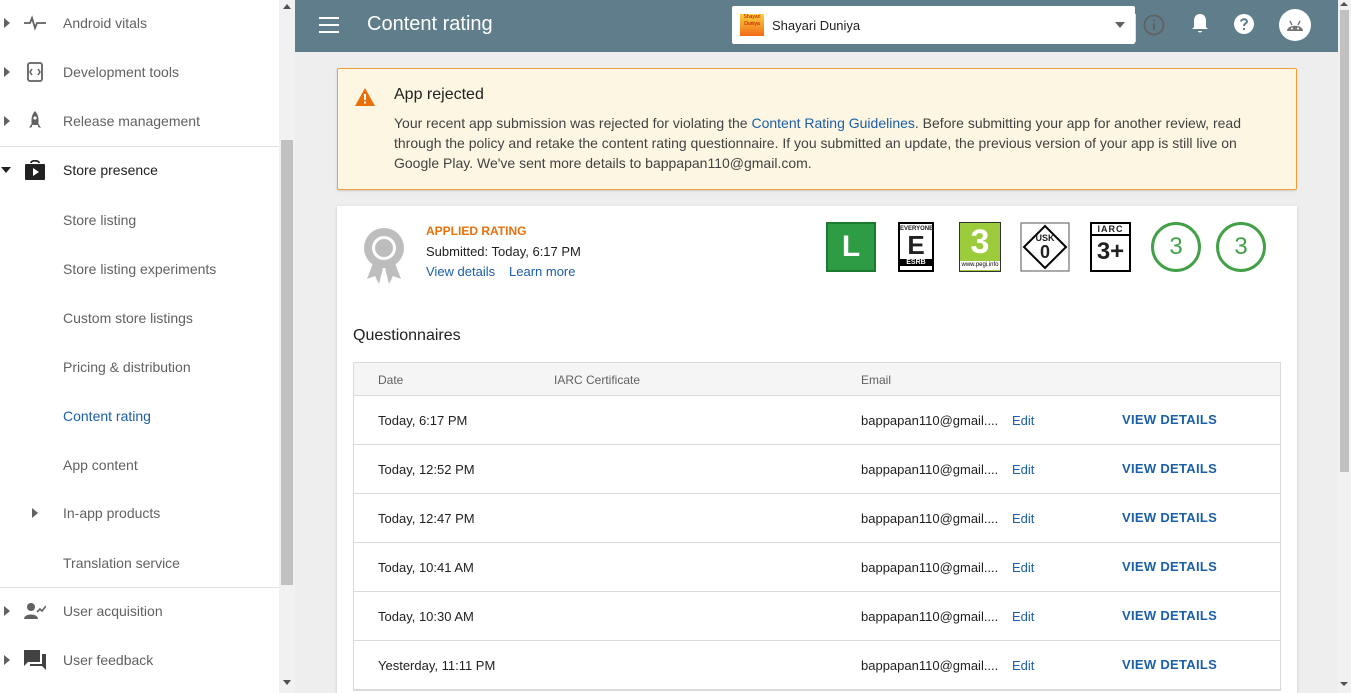  Describe the element at coordinates (105, 23) in the screenshot. I see `sidebar-item-label: Android vitals` at that location.